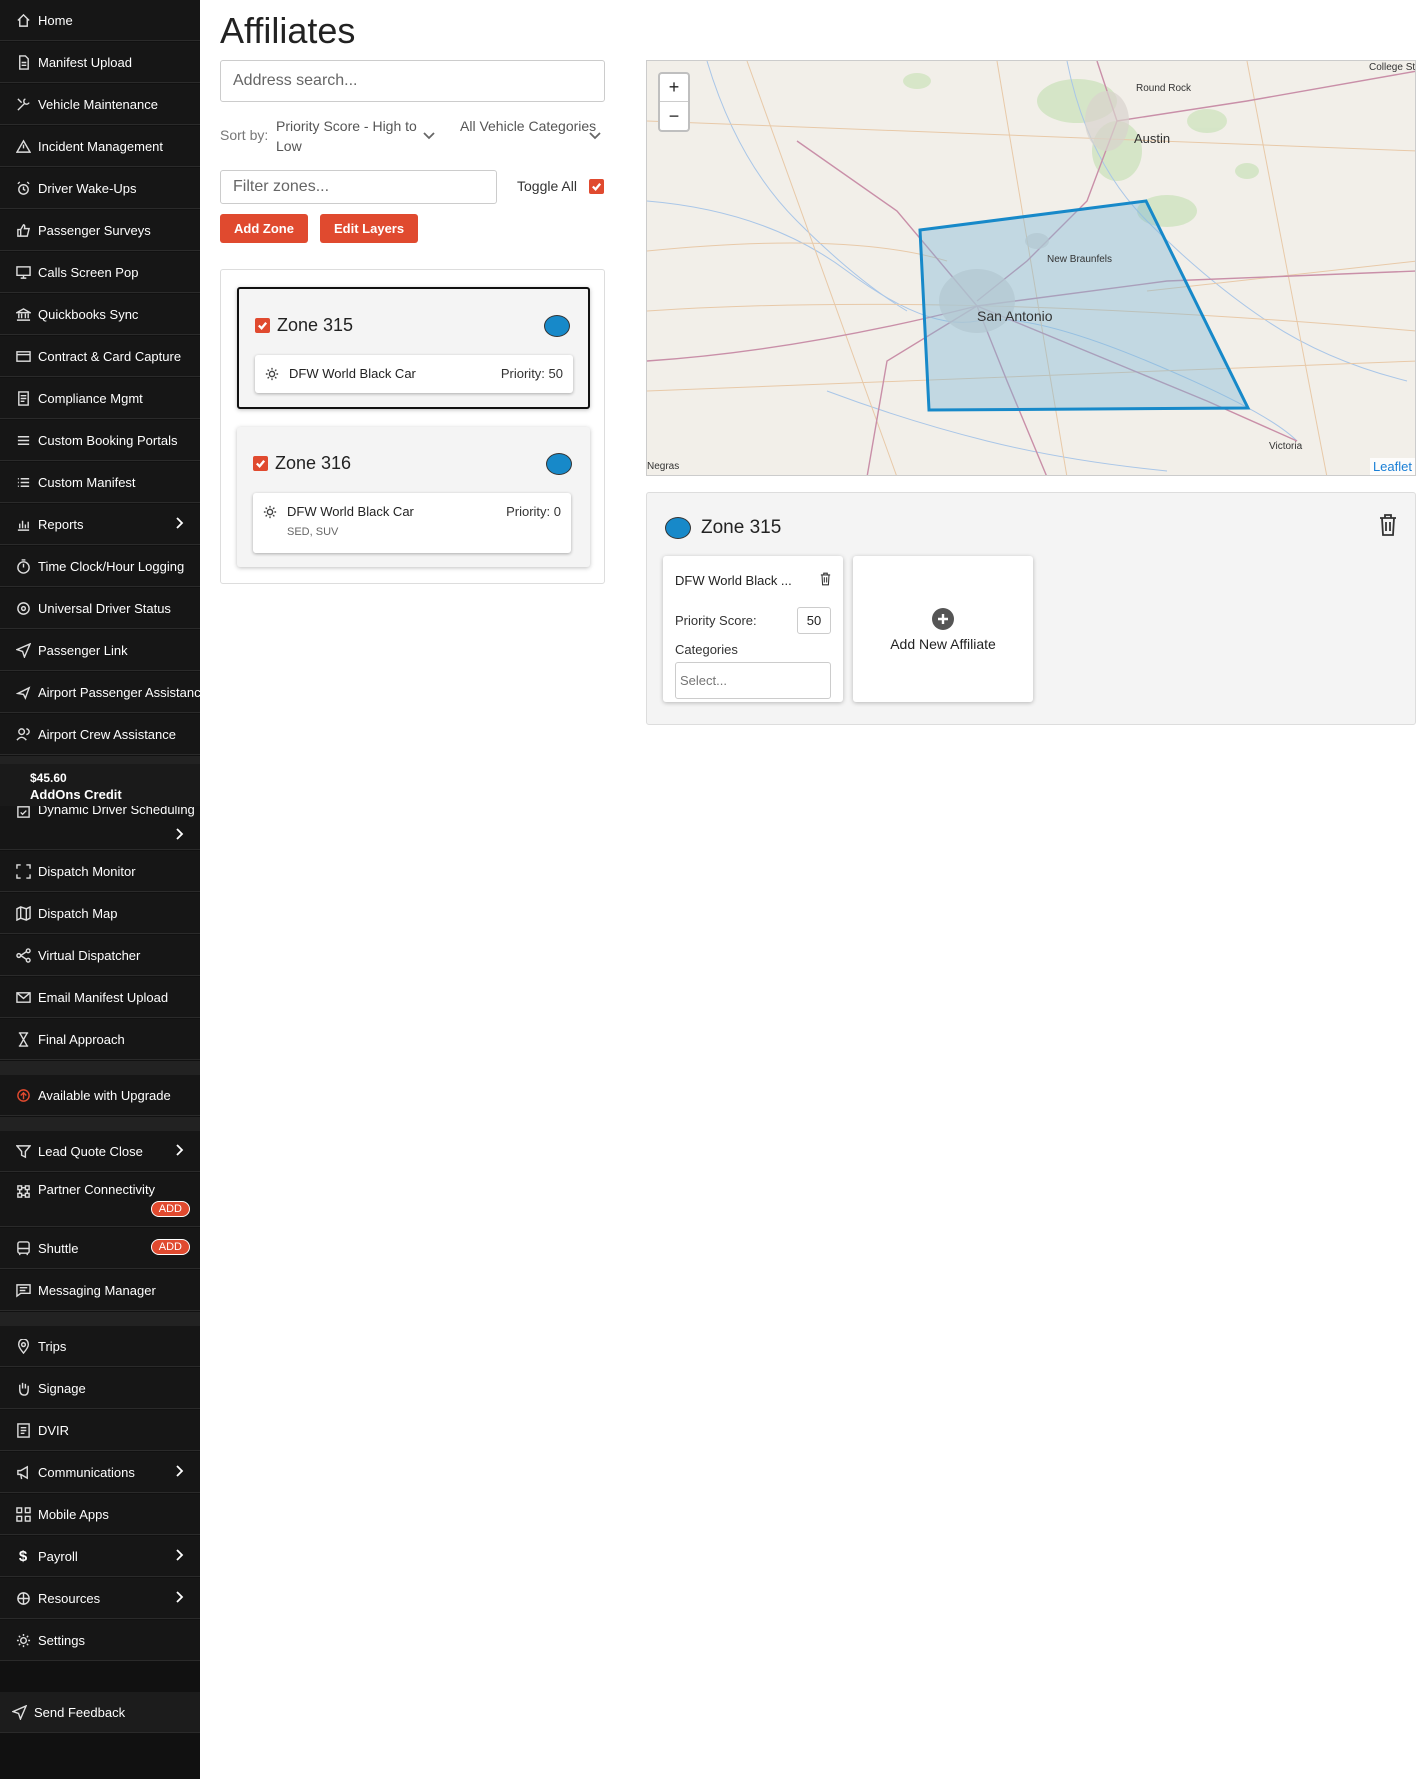 This screenshot has height=1779, width=1424. I want to click on sort-select: Priority Score - High to Low, so click(359, 136).